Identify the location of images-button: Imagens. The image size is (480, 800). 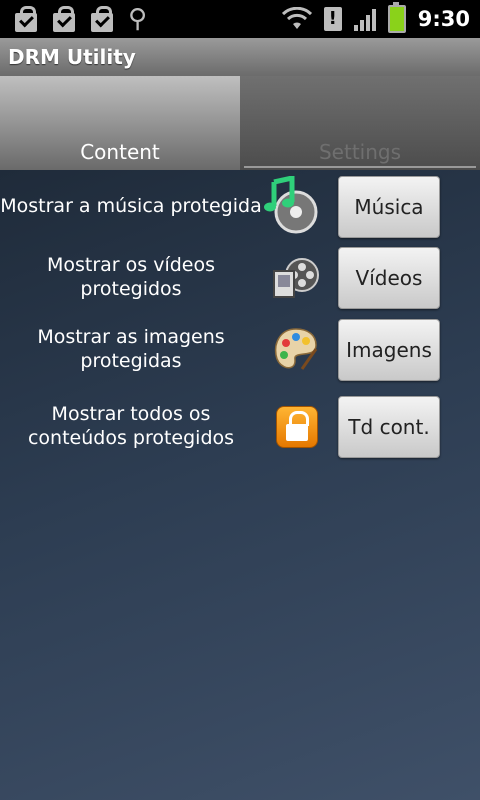
(389, 350).